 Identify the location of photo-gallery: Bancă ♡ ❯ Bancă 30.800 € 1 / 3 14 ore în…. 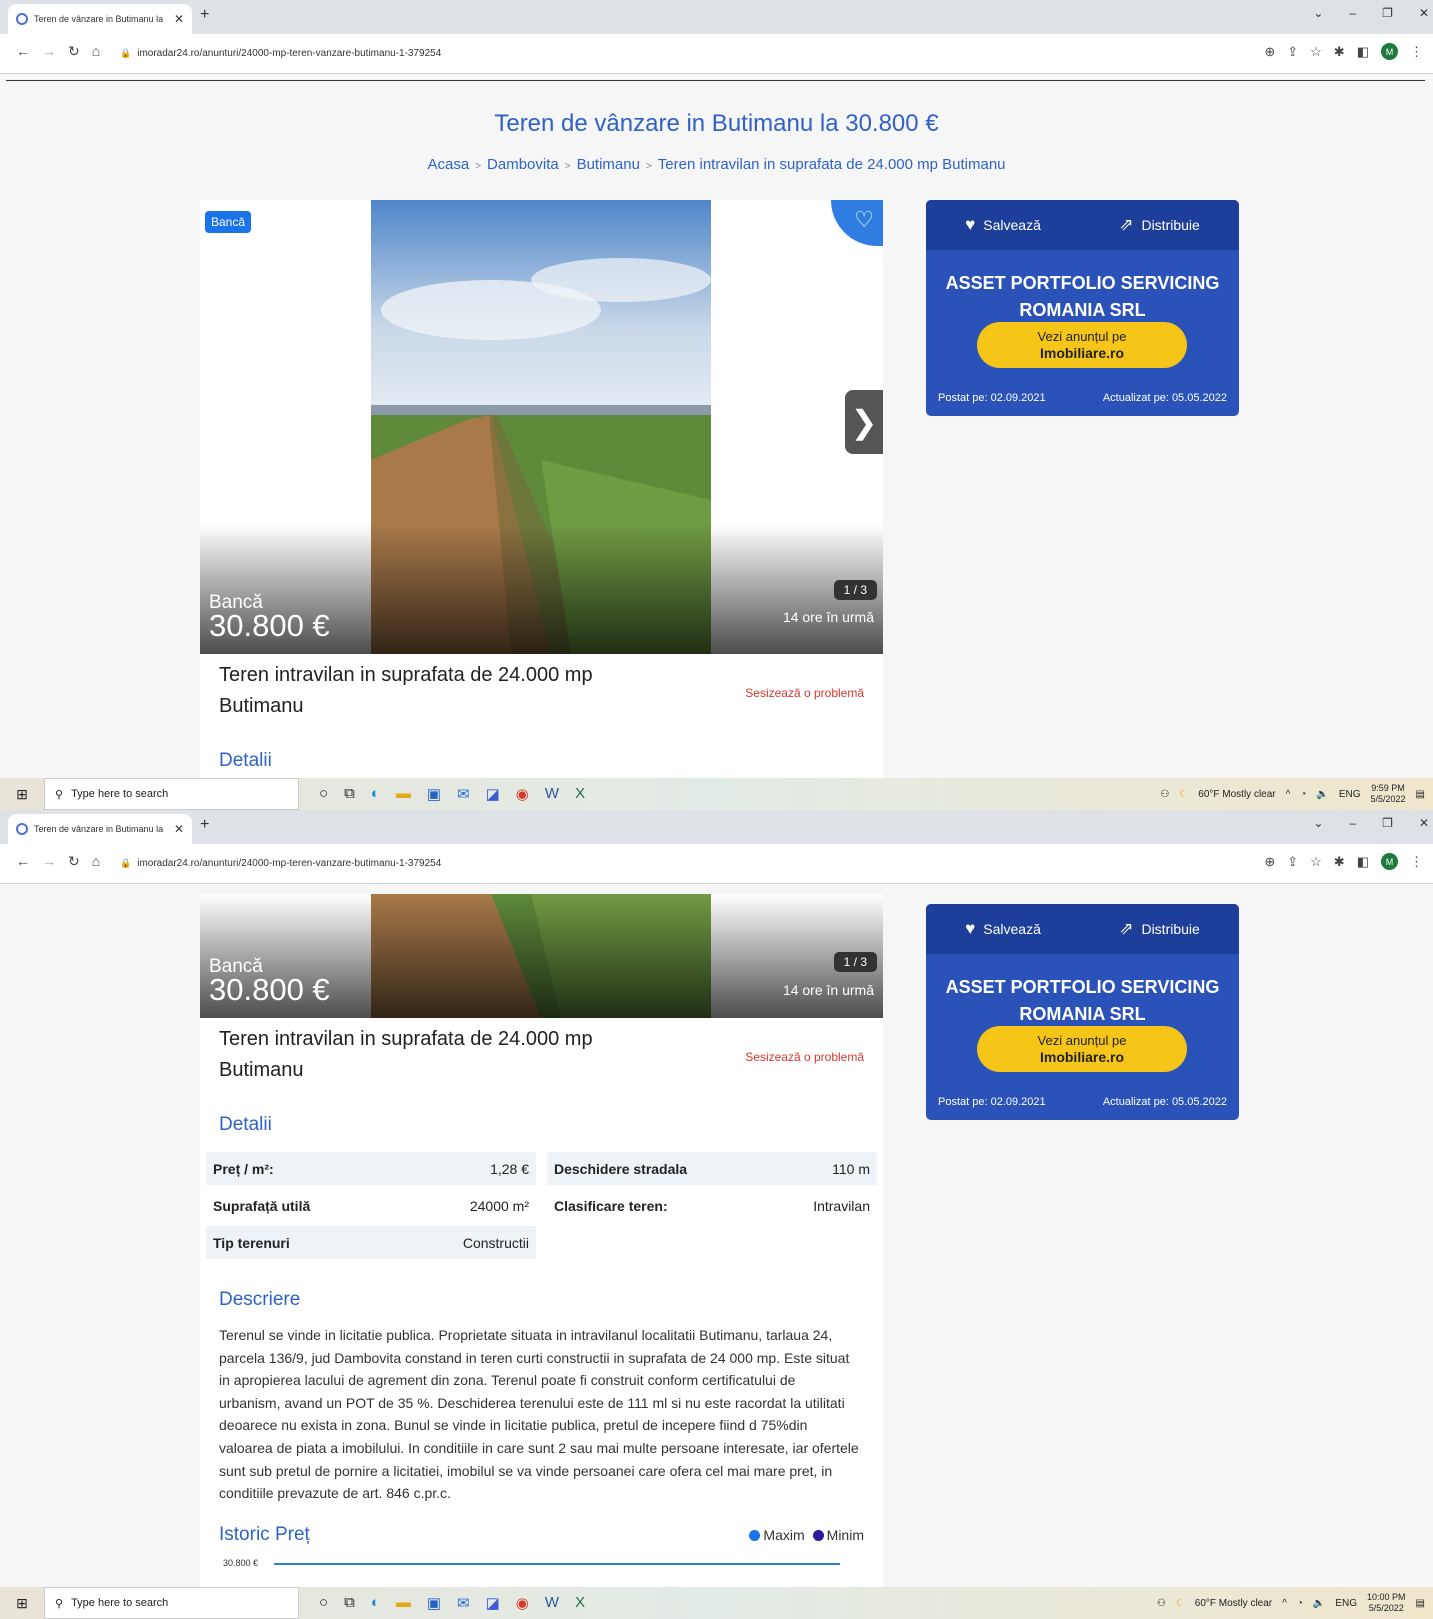
(541, 427).